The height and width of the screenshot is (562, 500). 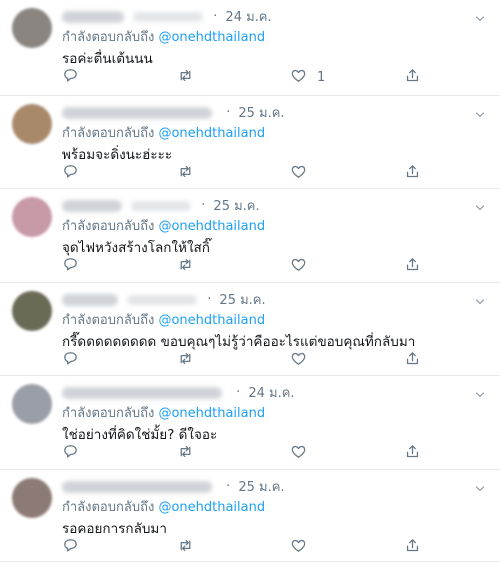 I want to click on tweet-actions: 1, so click(x=272, y=78).